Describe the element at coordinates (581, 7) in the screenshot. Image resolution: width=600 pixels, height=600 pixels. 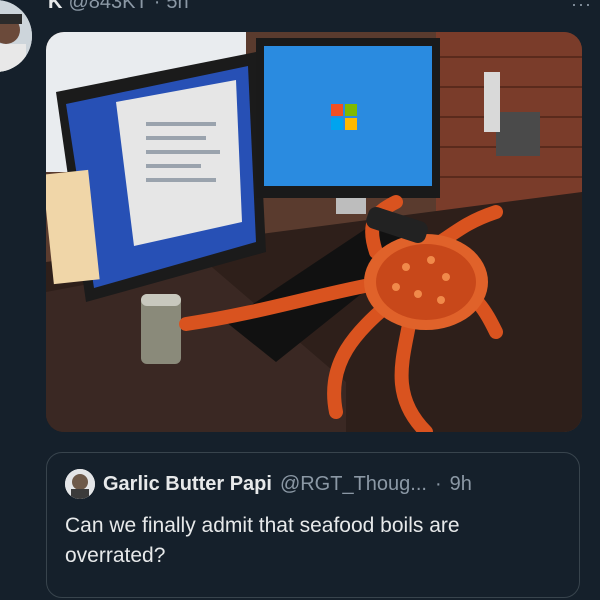
I see `more-options-icon: ···` at that location.